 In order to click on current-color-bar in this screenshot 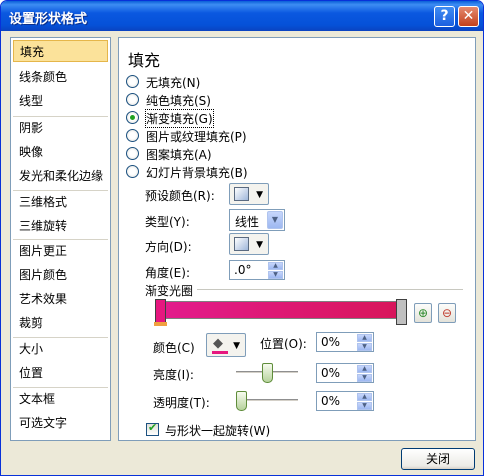, I will do `click(220, 352)`.